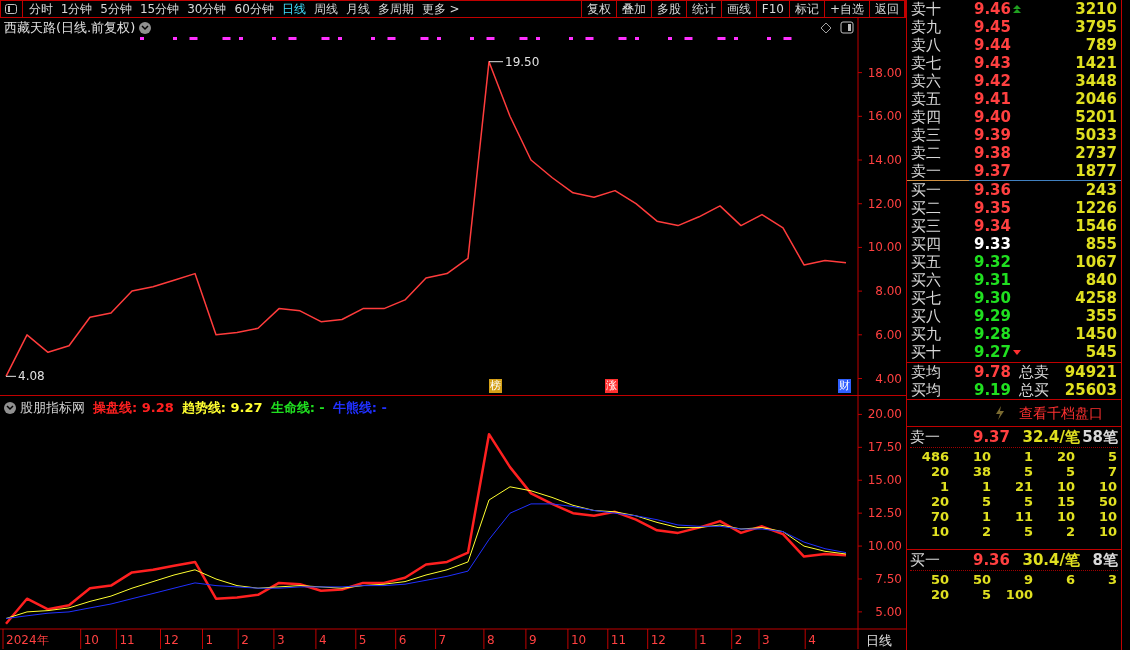 Image resolution: width=1130 pixels, height=650 pixels. Describe the element at coordinates (489, 638) in the screenshot. I see `x-axis-label: 8` at that location.